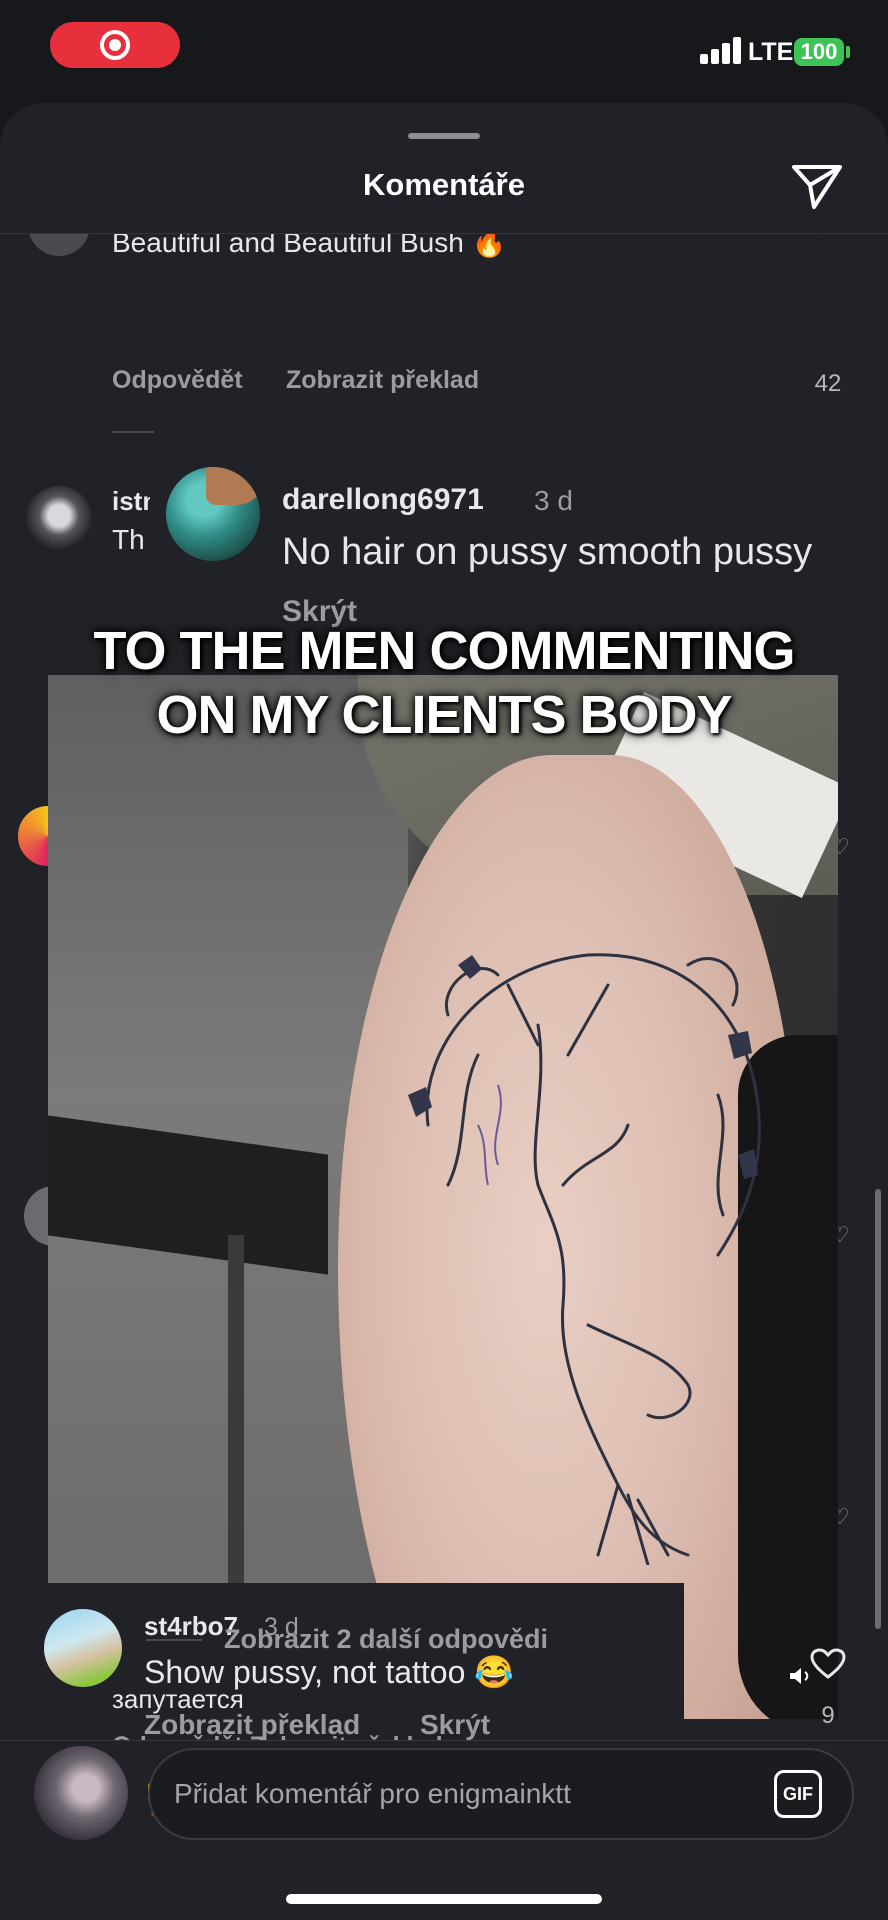 Image resolution: width=888 pixels, height=1920 pixels. Describe the element at coordinates (115, 45) in the screenshot. I see `screen-record-indicator` at that location.